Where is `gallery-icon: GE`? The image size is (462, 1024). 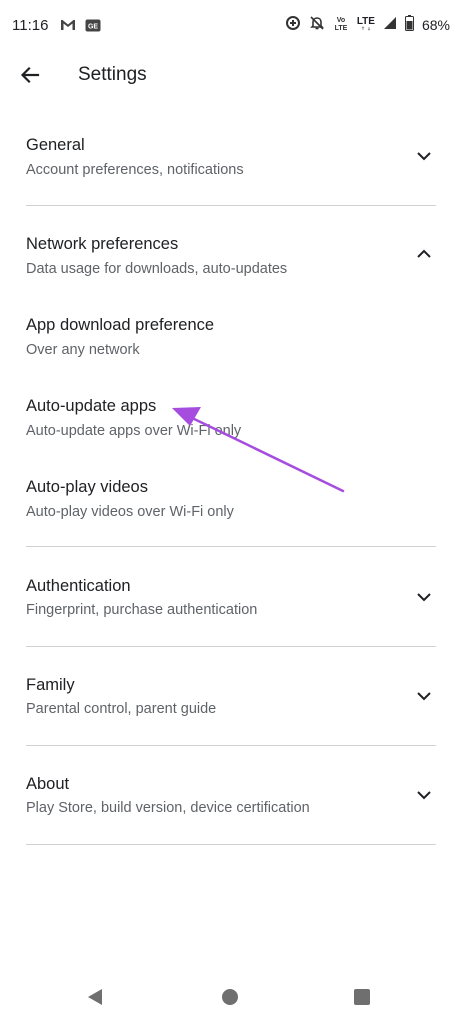
gallery-icon: GE is located at coordinates (93, 28).